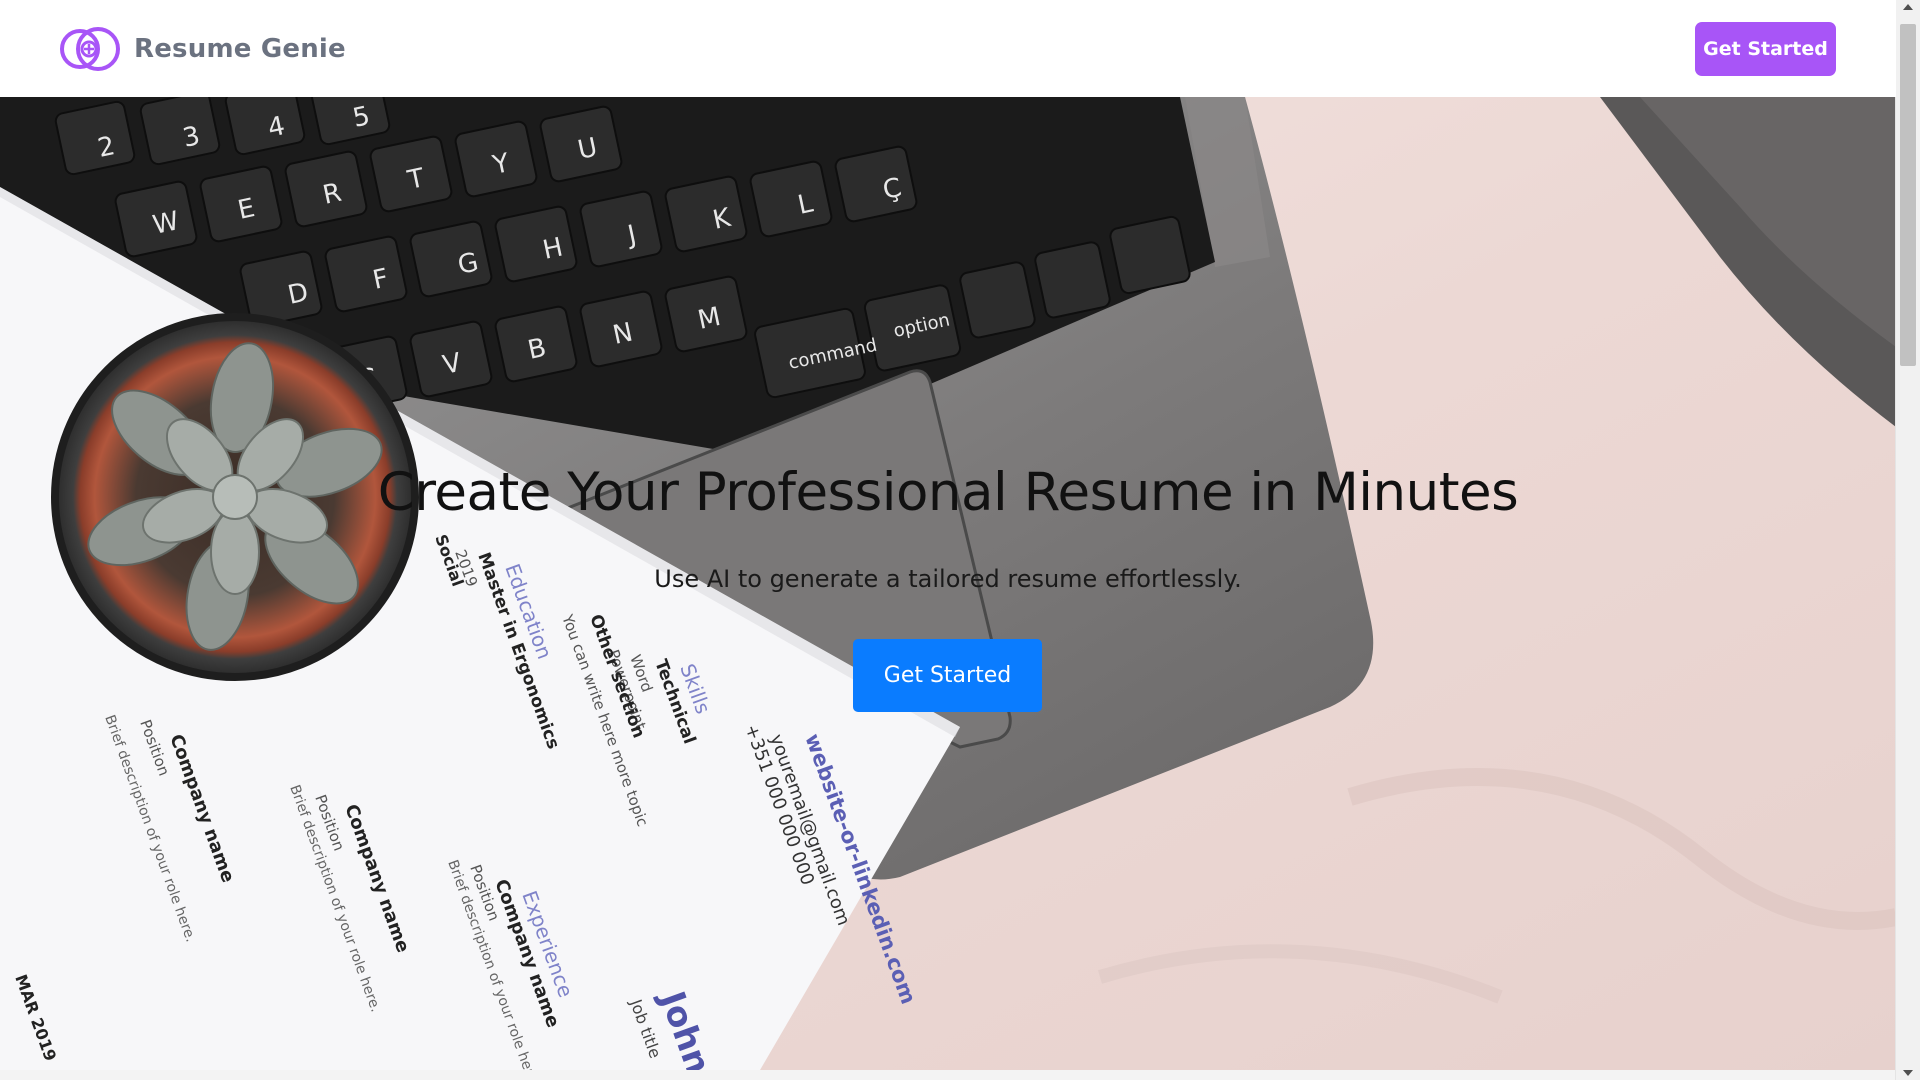 This screenshot has width=1920, height=1080. Describe the element at coordinates (240, 49) in the screenshot. I see `brand-name: Resume Genie` at that location.